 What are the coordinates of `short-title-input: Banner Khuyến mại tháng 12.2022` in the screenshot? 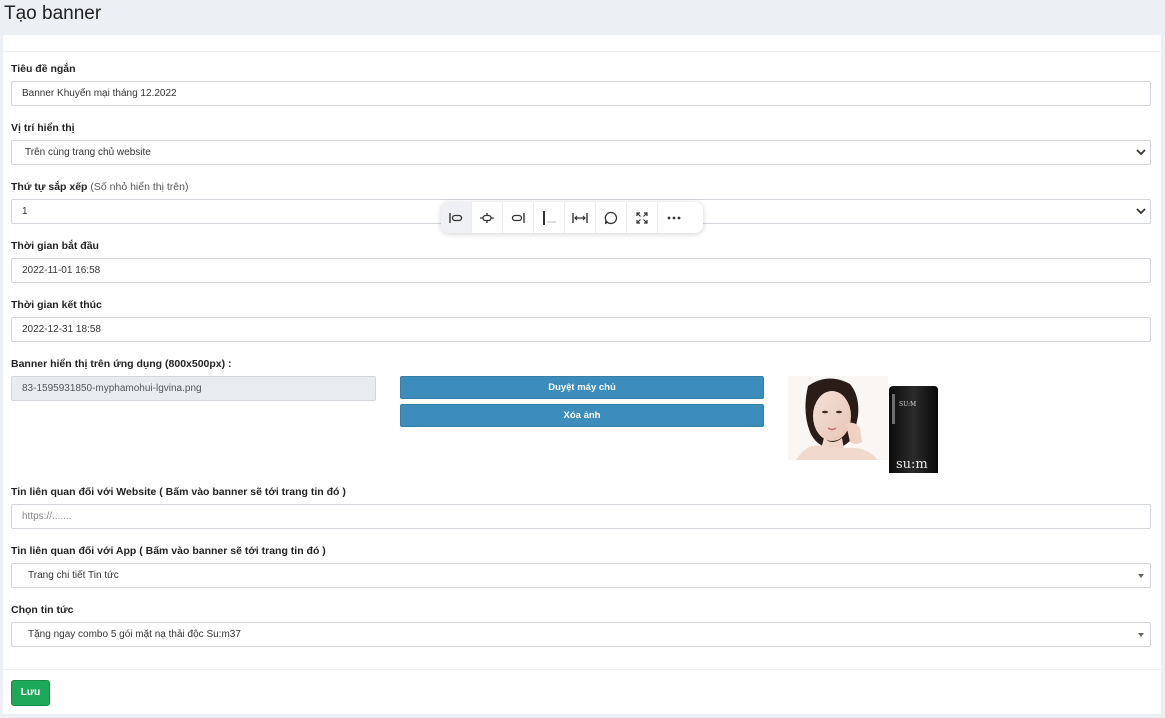 It's located at (581, 93).